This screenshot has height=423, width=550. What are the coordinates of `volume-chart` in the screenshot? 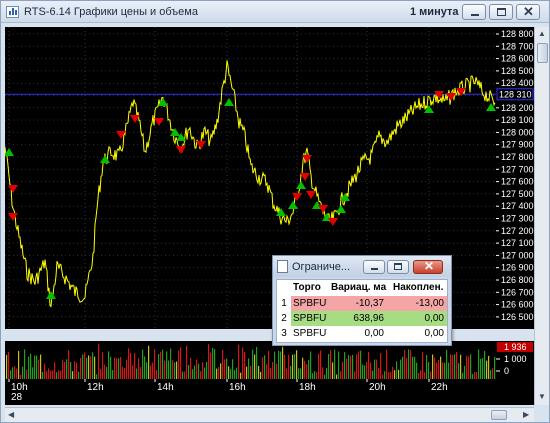 It's located at (250, 360).